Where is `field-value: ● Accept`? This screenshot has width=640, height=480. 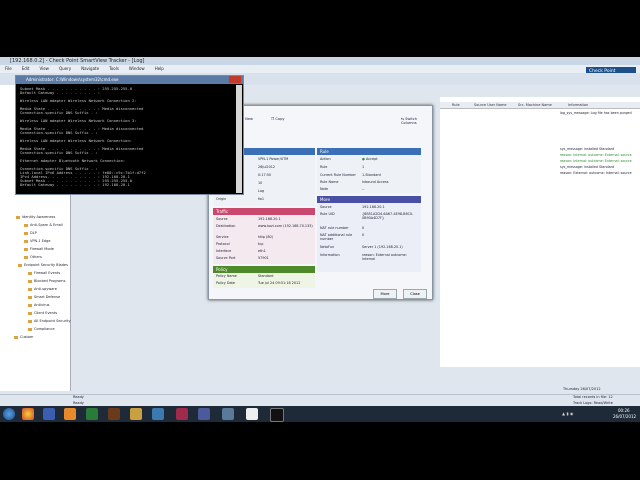
field-value: ● Accept is located at coordinates (370, 159).